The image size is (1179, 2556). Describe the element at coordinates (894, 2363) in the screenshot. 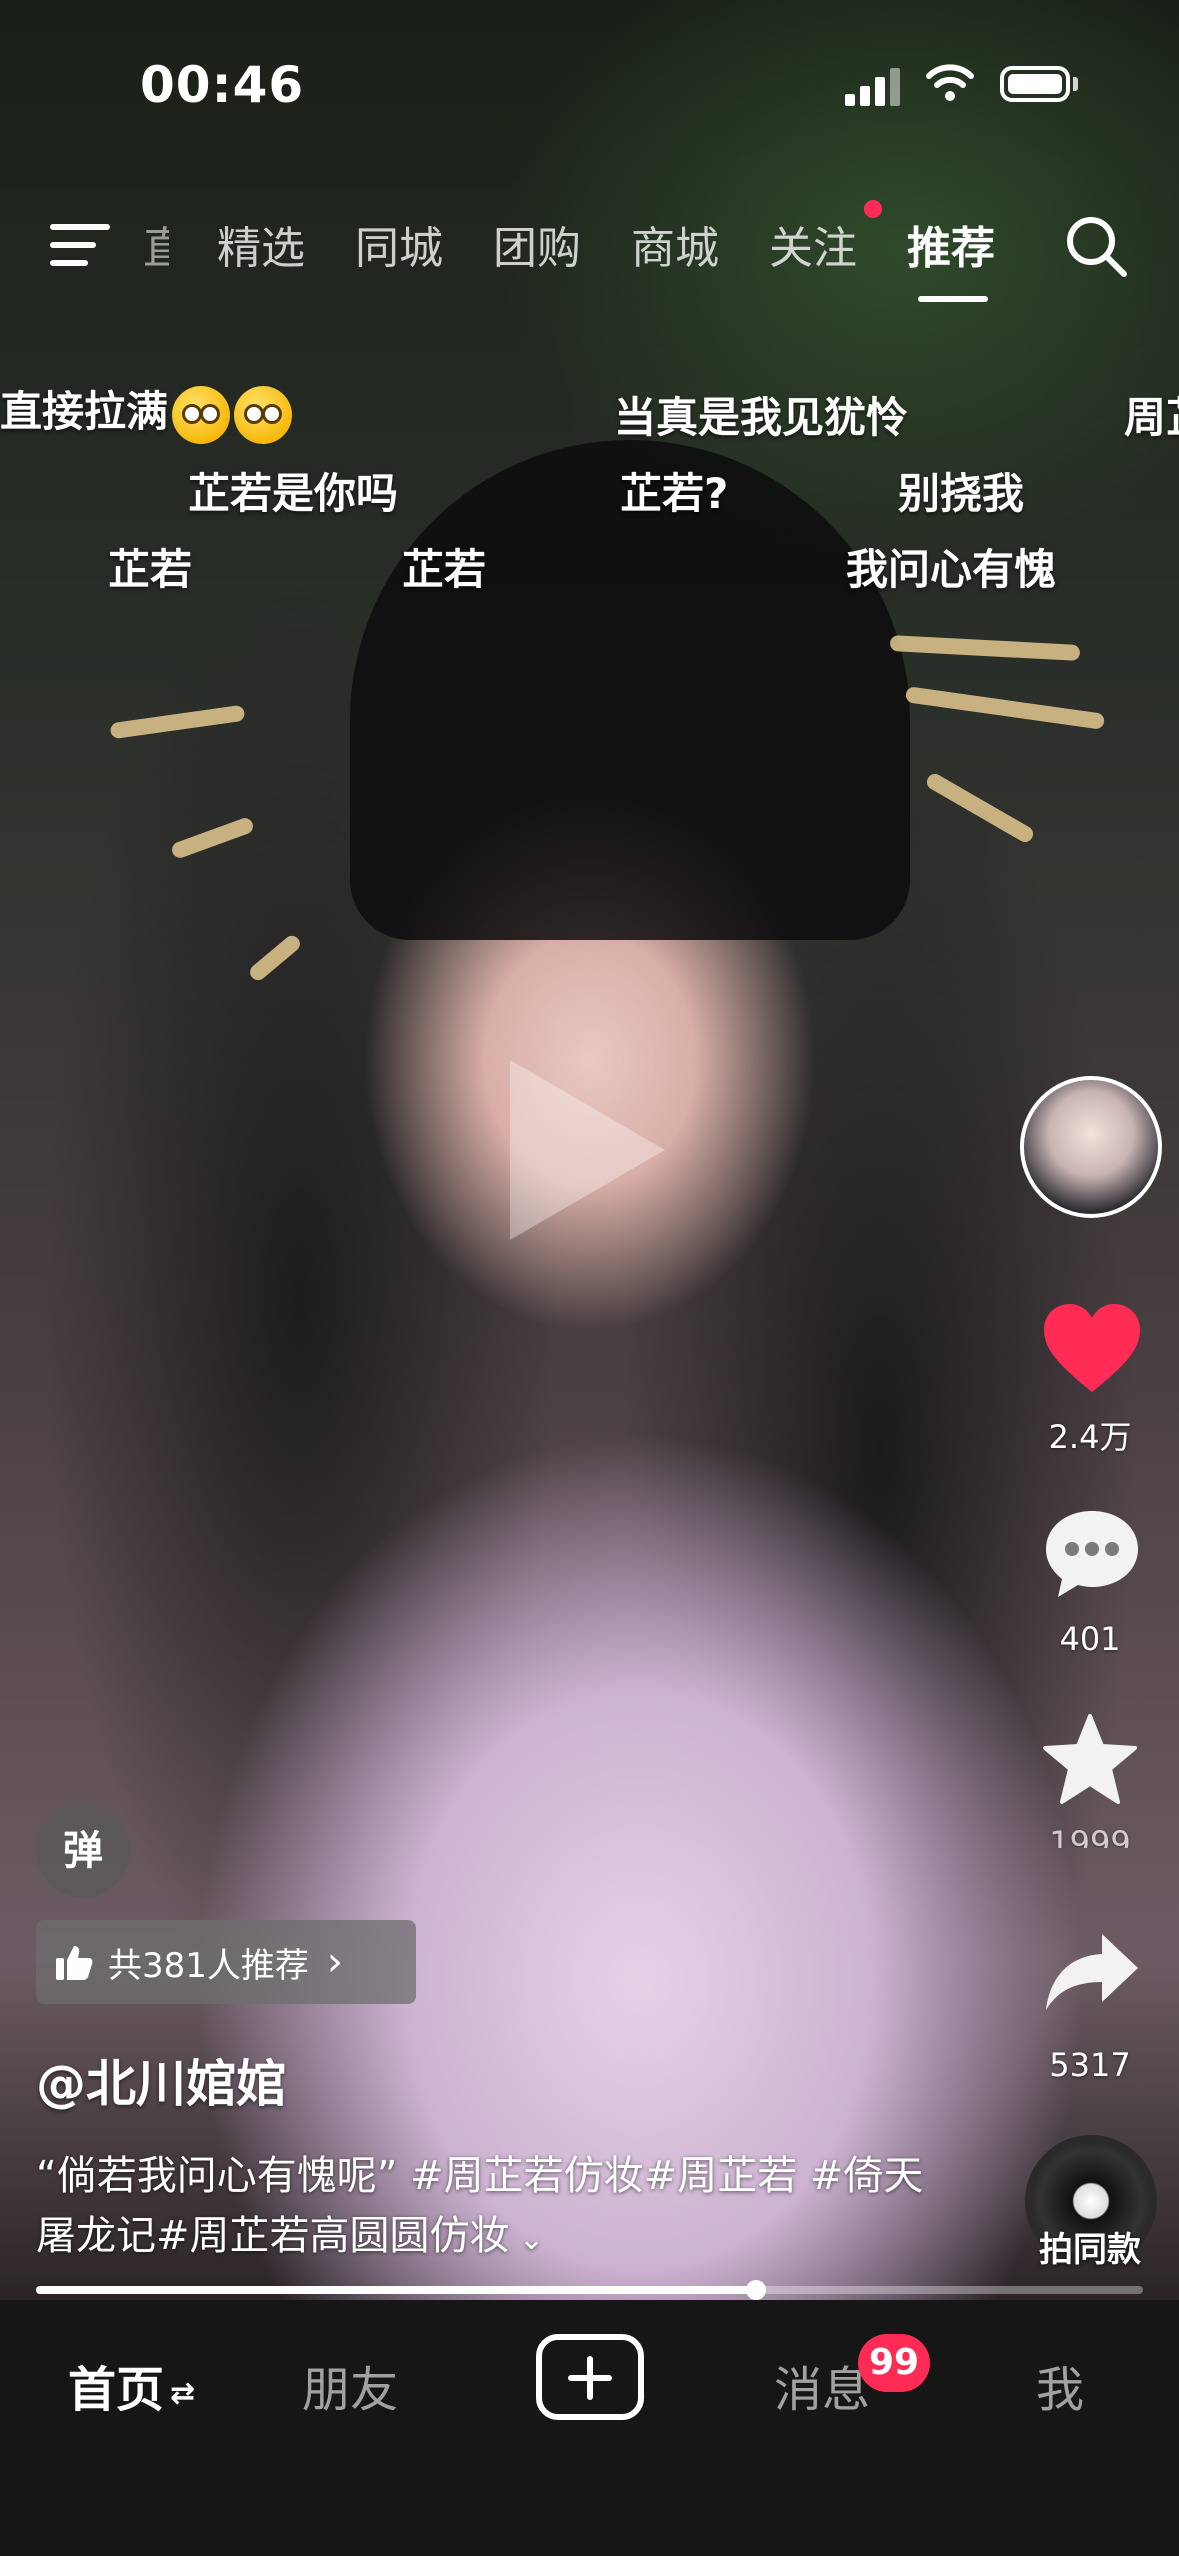

I see `messages-badge: 99` at that location.